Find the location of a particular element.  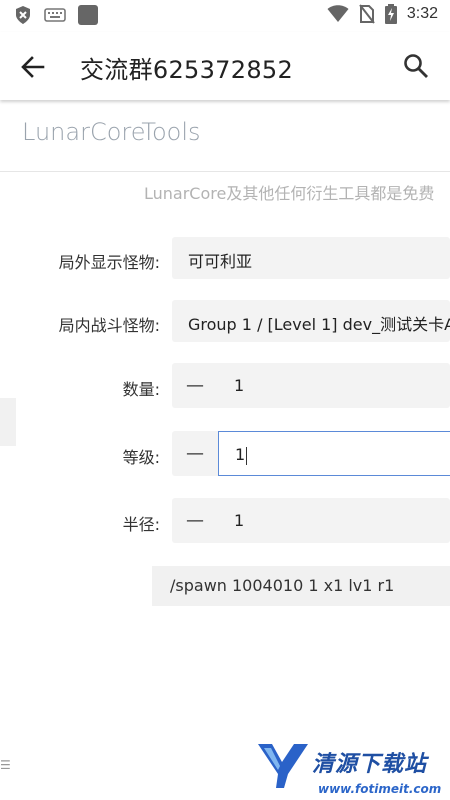

web-header: LunarCoreTools is located at coordinates (225, 136).